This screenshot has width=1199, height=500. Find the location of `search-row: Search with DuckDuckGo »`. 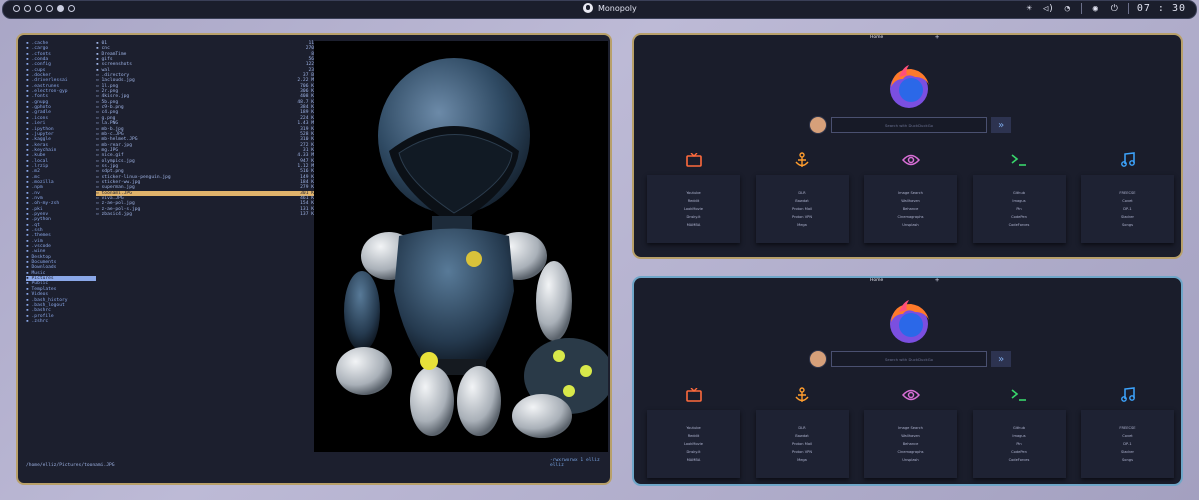

search-row: Search with DuckDuckGo » is located at coordinates (910, 359).